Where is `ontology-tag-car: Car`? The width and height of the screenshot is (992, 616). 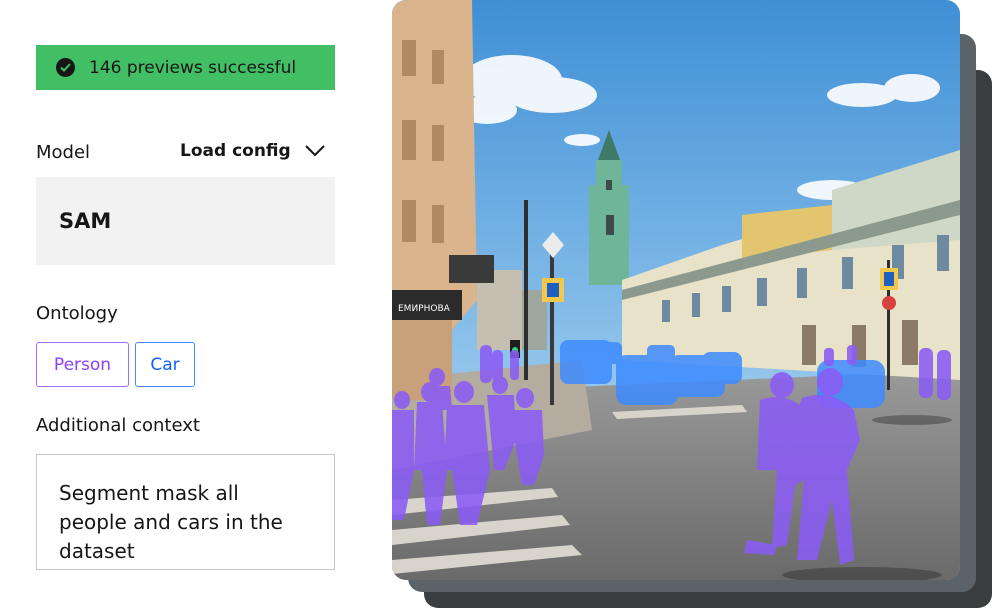
ontology-tag-car: Car is located at coordinates (165, 364).